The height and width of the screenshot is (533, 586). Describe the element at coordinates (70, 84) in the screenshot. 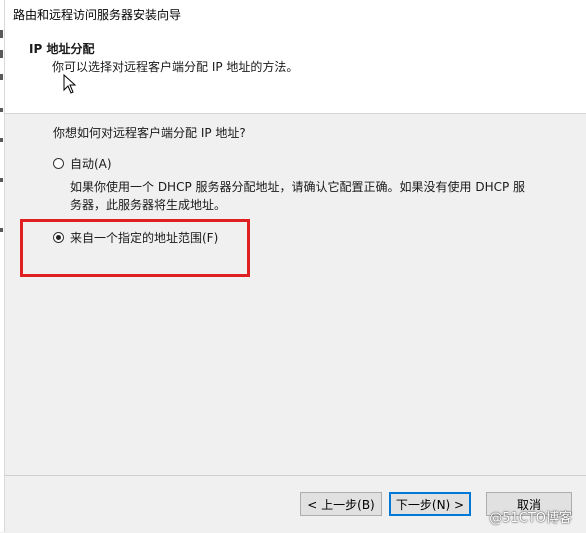

I see `mouse-cursor-icon` at that location.